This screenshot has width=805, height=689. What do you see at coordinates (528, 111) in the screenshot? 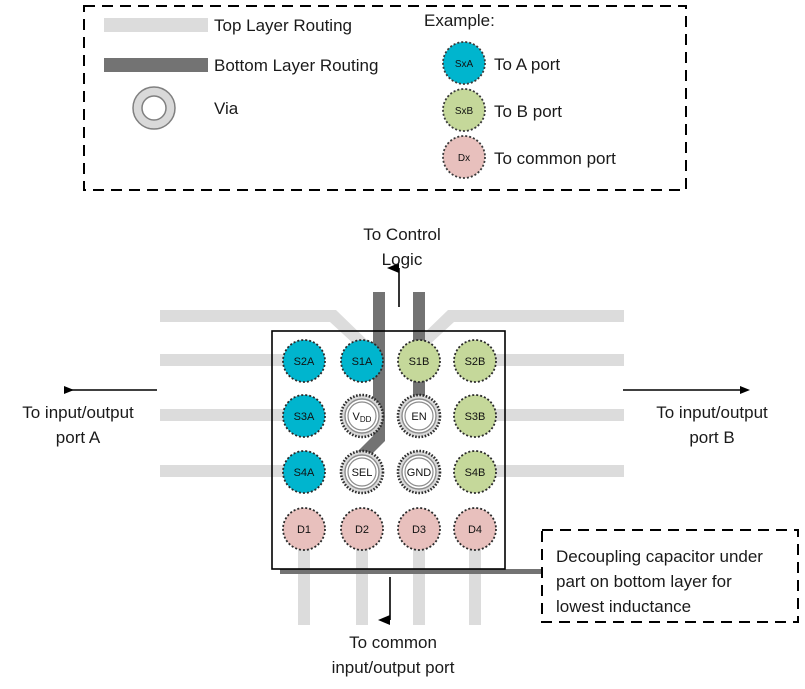
I see `legend-example-b-label: To B port` at bounding box center [528, 111].